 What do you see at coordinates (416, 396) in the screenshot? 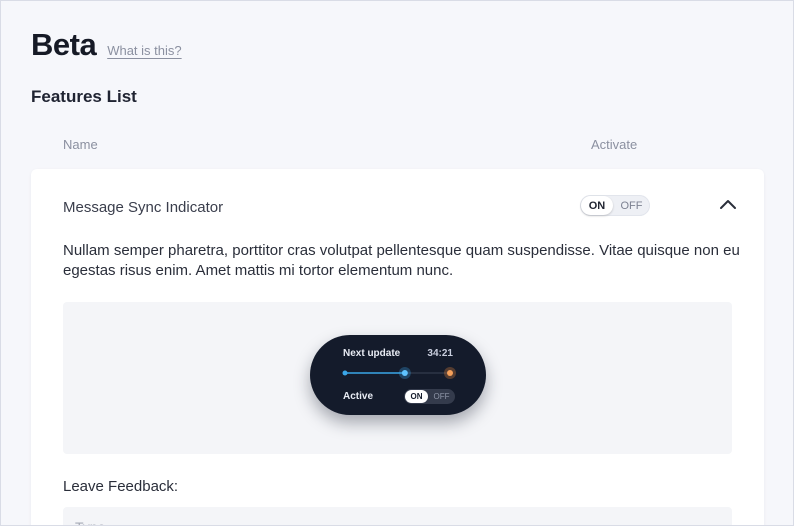
I see `preview-toggle-on: ON` at bounding box center [416, 396].